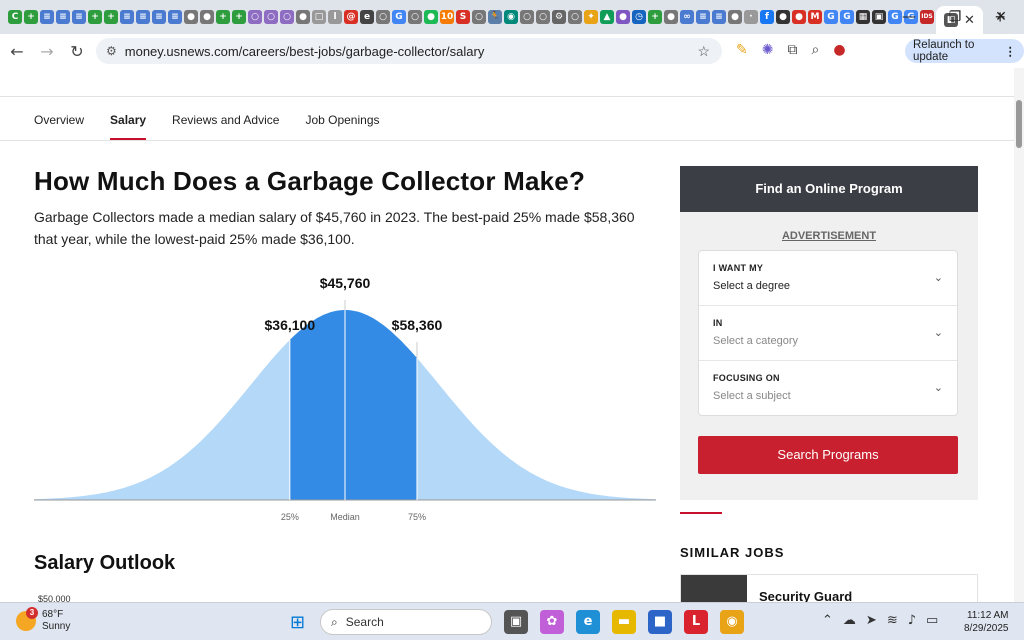 This screenshot has height=640, width=1024. Describe the element at coordinates (297, 622) in the screenshot. I see `windows-start-icon: ⊞` at that location.